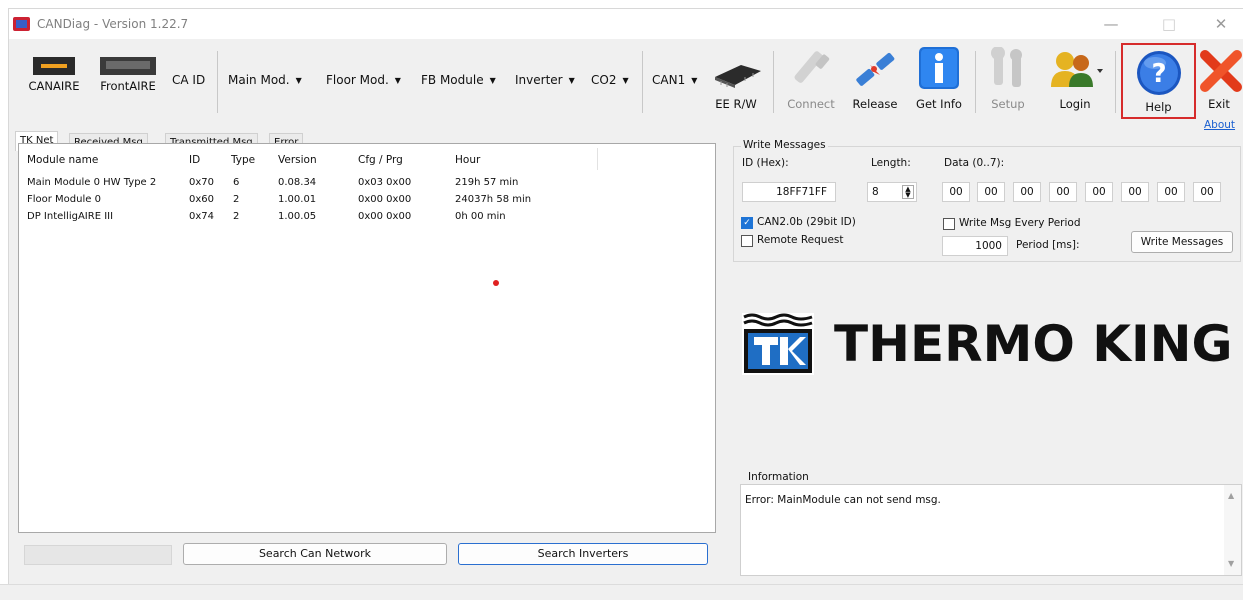  I want to click on frontaire-button: FrontAIRE, so click(128, 71).